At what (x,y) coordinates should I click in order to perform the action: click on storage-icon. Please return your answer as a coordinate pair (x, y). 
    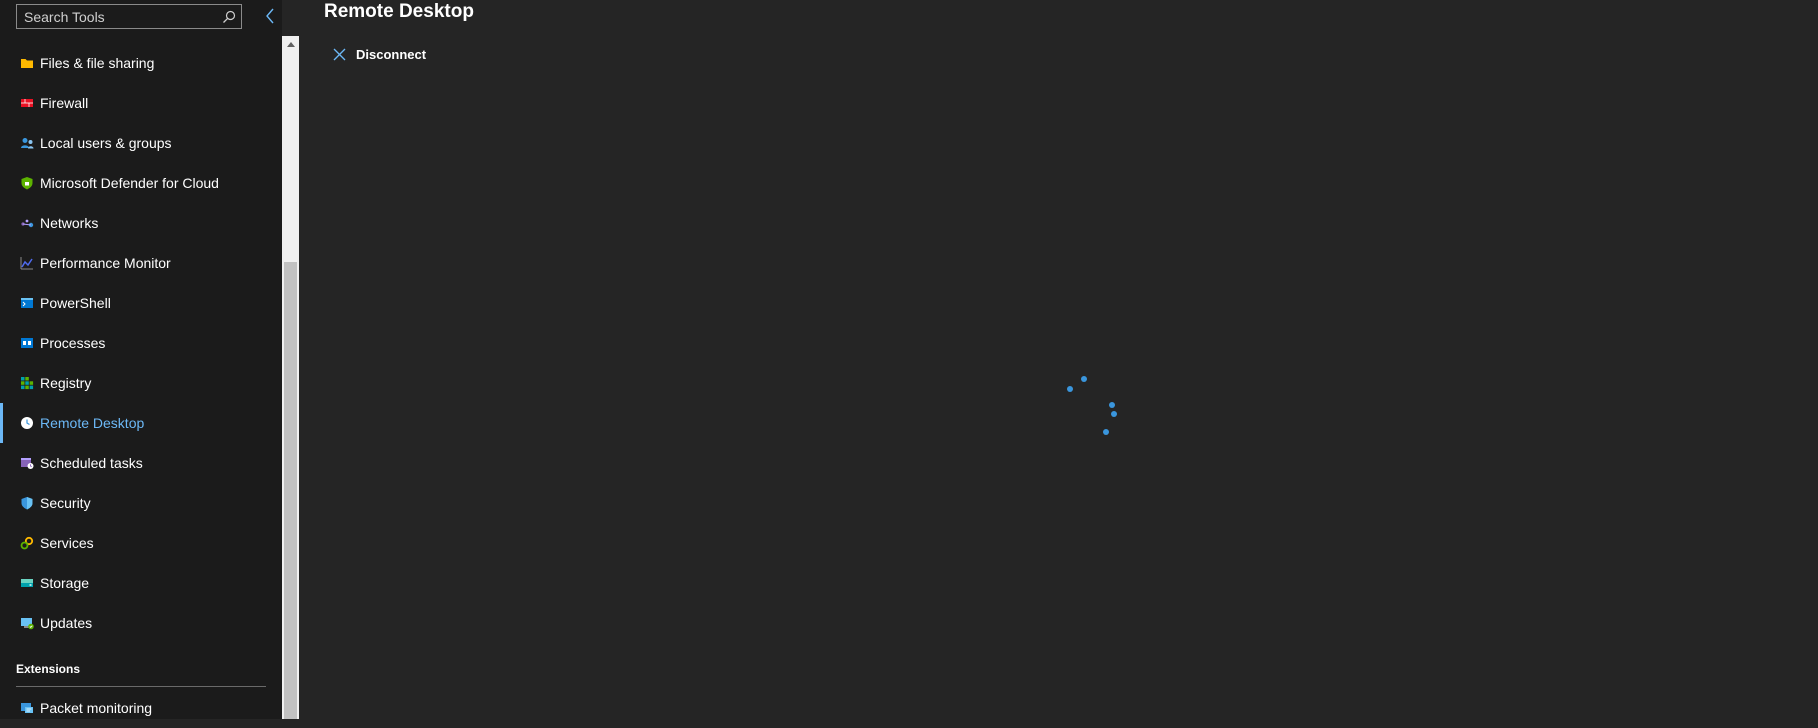
    Looking at the image, I should click on (27, 583).